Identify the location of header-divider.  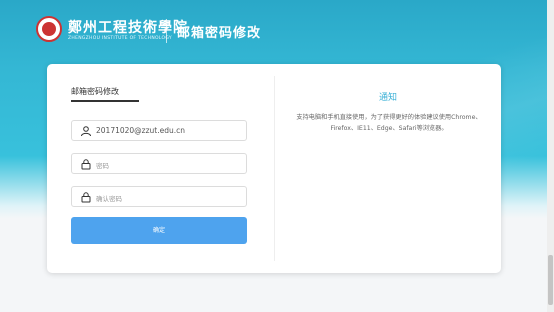
(166, 31).